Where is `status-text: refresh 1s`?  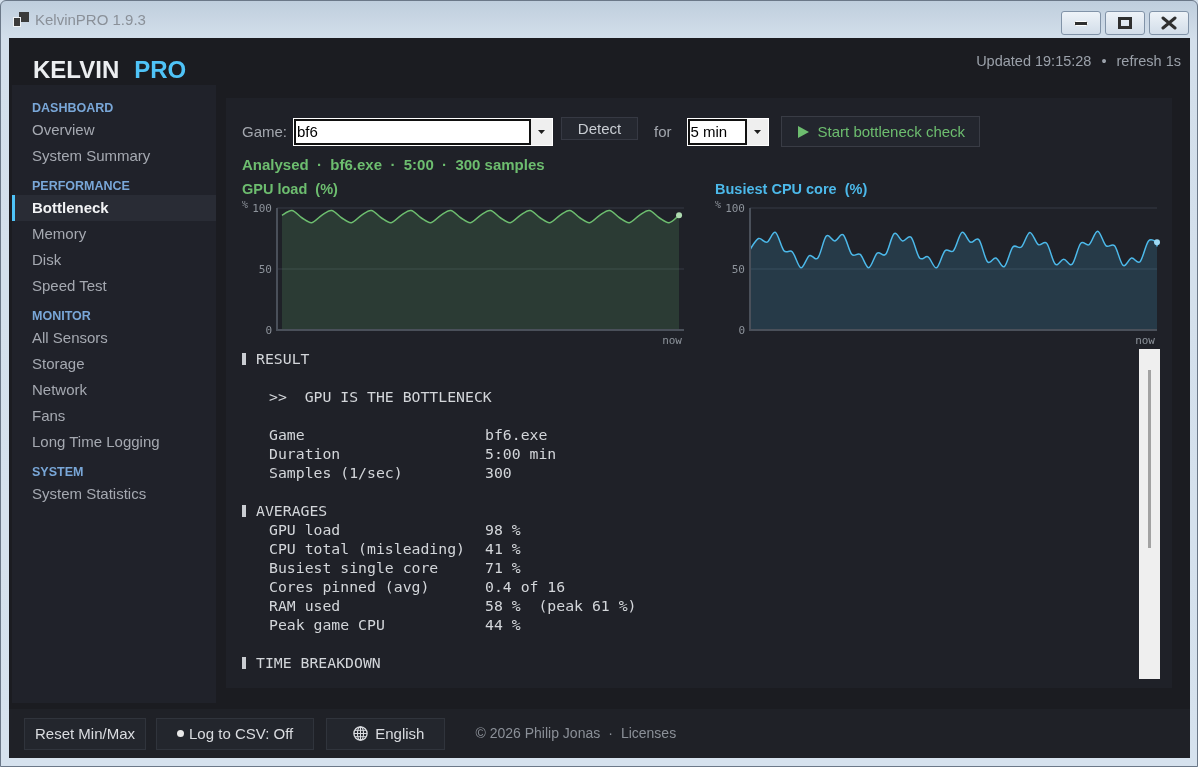
status-text: refresh 1s is located at coordinates (1148, 61).